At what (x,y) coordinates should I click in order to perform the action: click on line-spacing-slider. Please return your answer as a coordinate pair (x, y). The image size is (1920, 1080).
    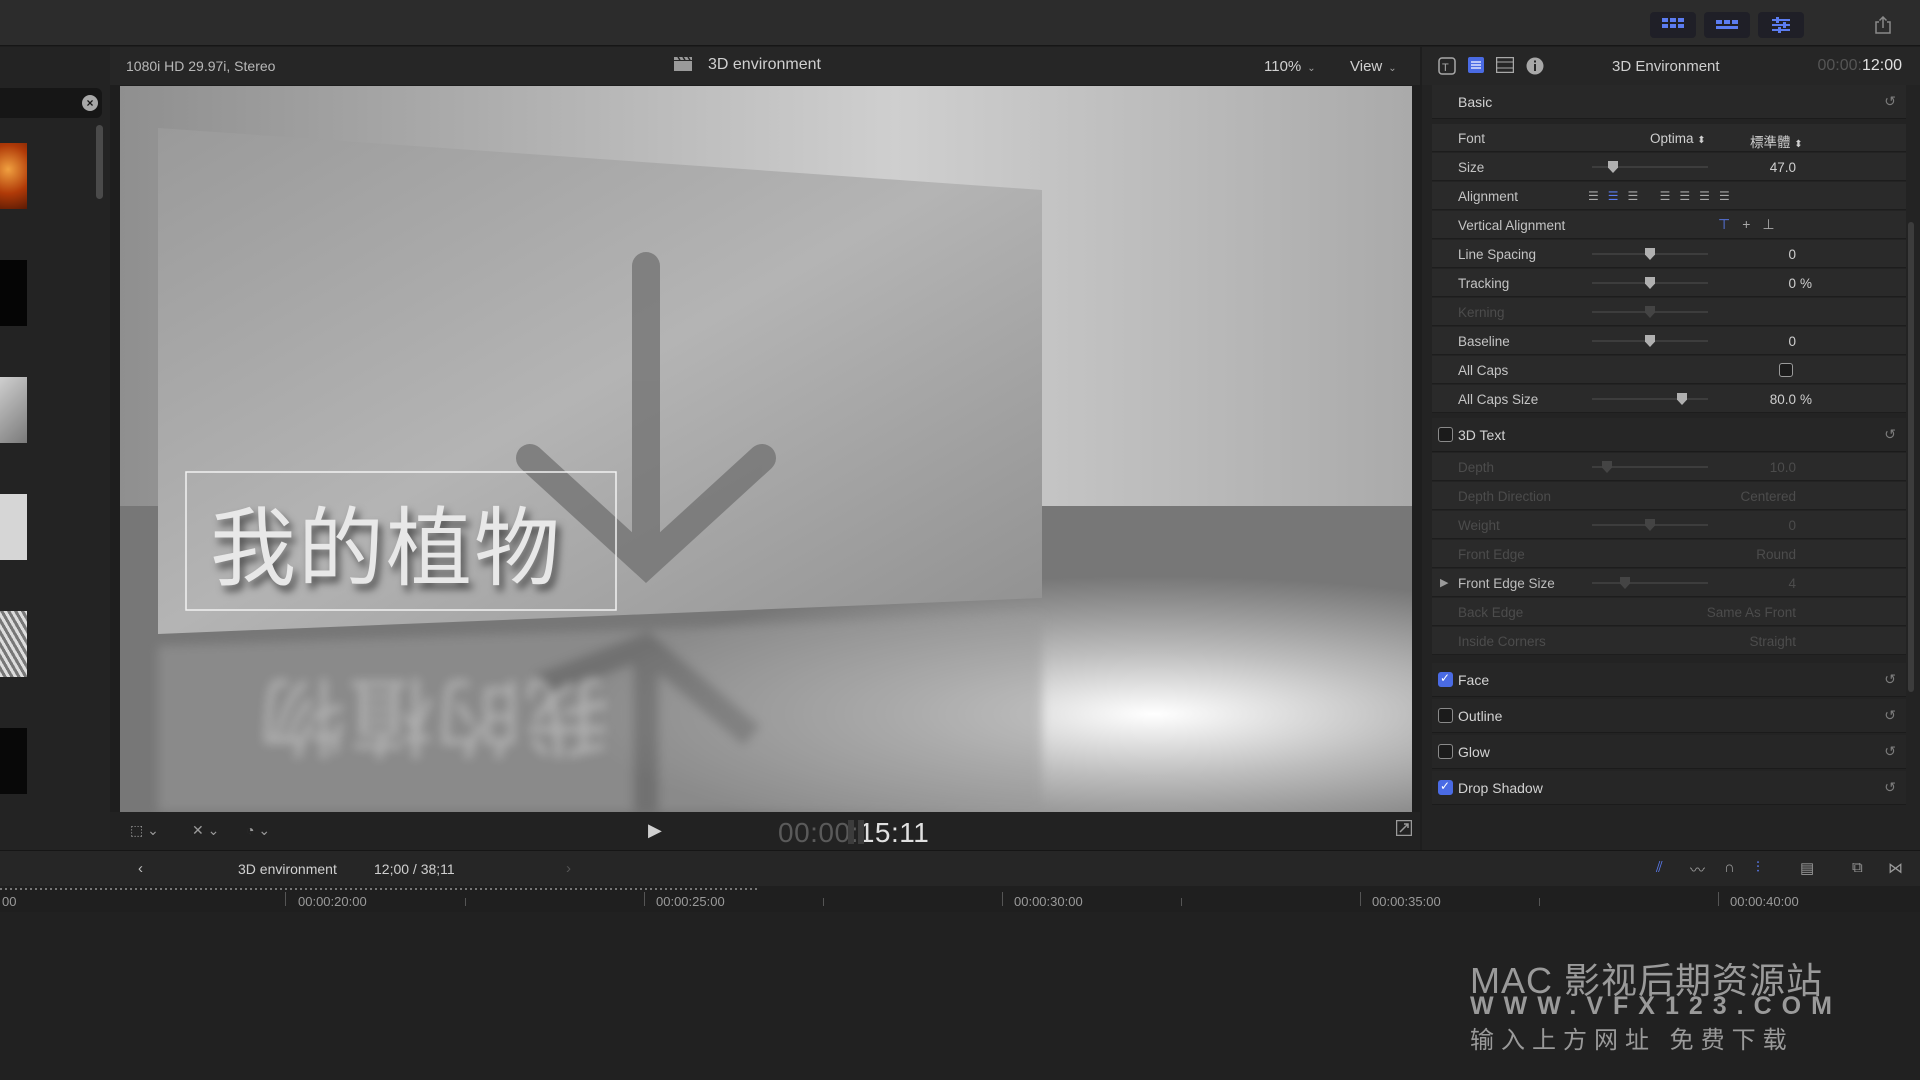
    Looking at the image, I should click on (1650, 254).